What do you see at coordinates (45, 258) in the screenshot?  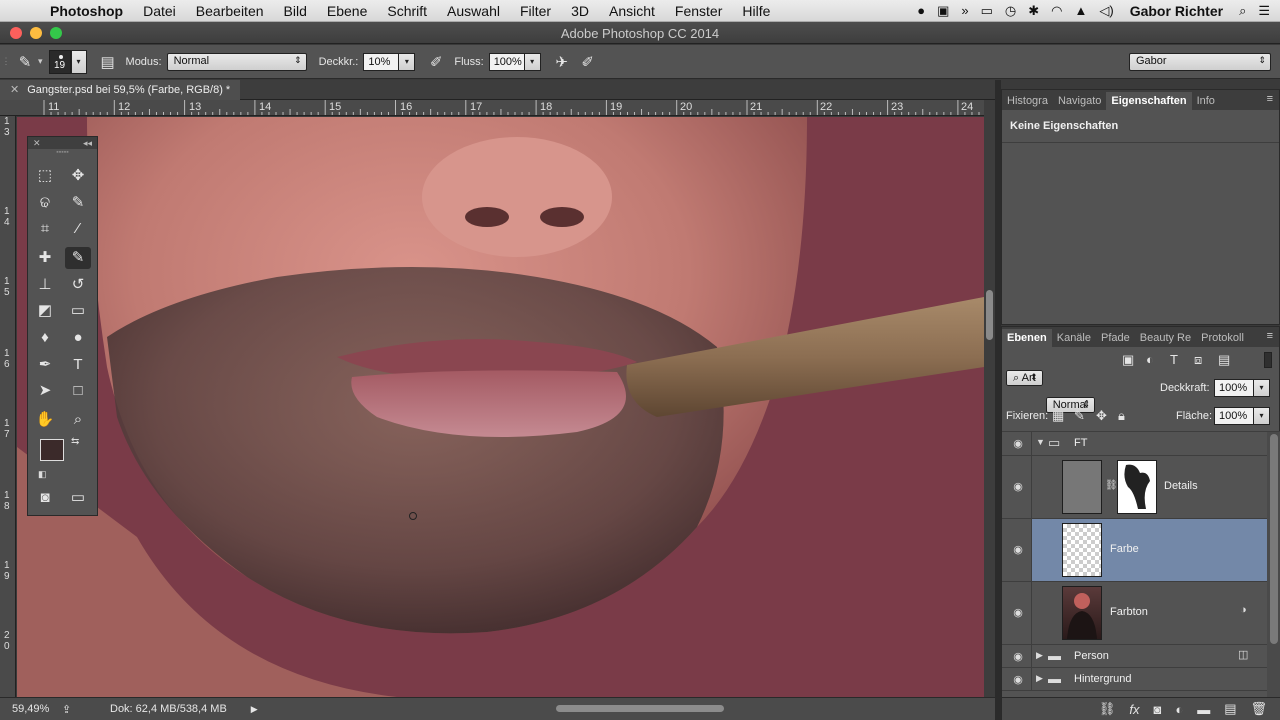 I see `healing-brush-tool-icon: ✚` at bounding box center [45, 258].